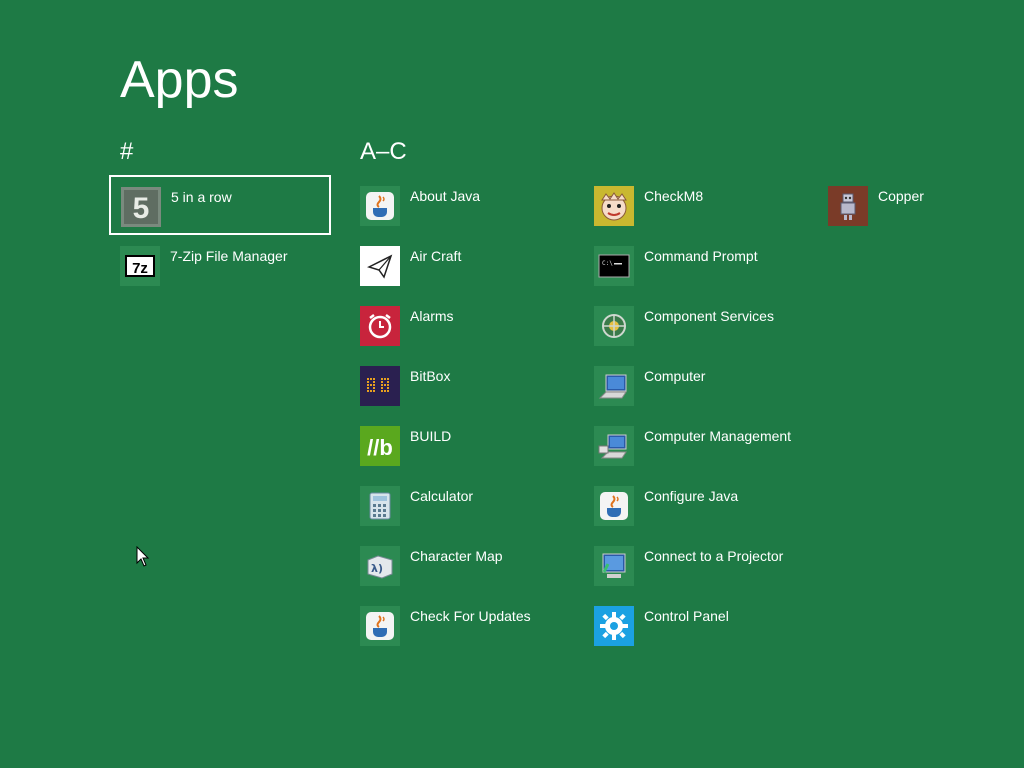 The height and width of the screenshot is (768, 1024). What do you see at coordinates (614, 206) in the screenshot?
I see `checkm8-icon` at bounding box center [614, 206].